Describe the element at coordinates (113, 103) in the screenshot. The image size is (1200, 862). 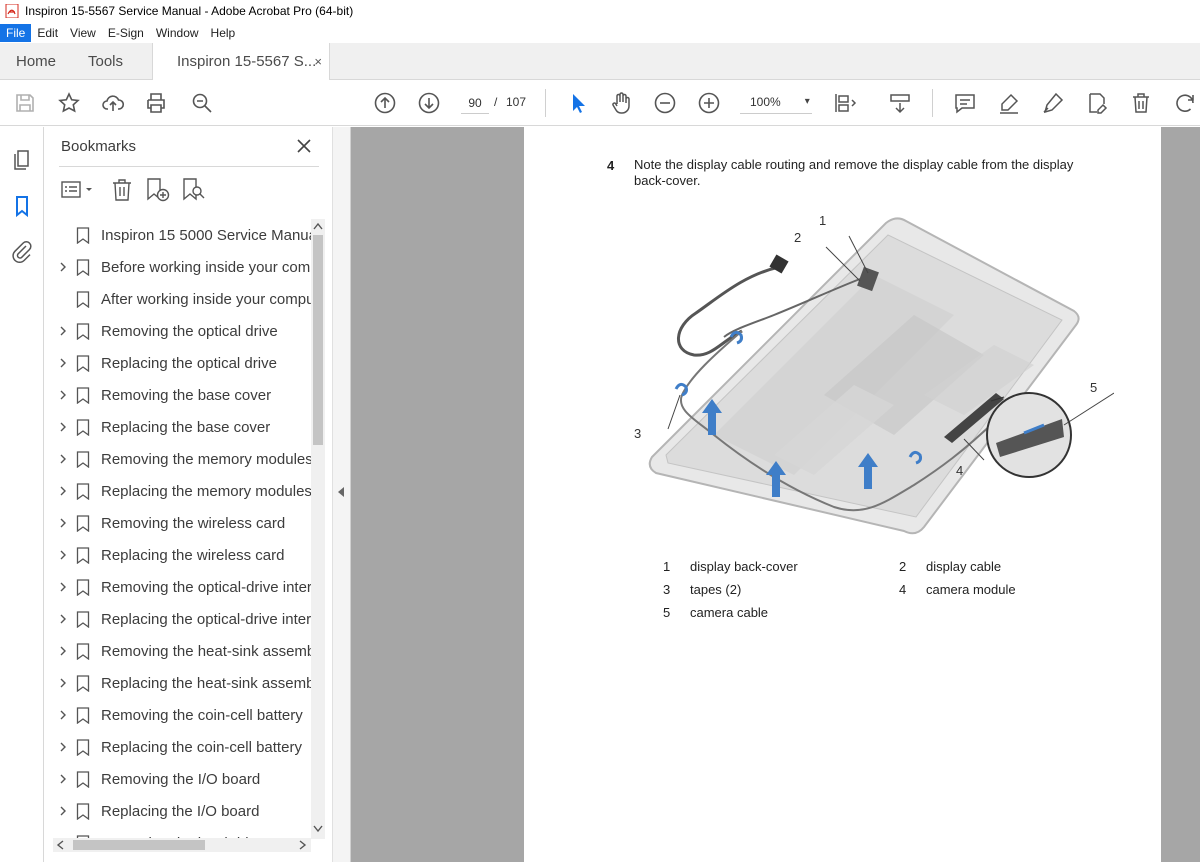
I see `upload-cloud-icon` at that location.